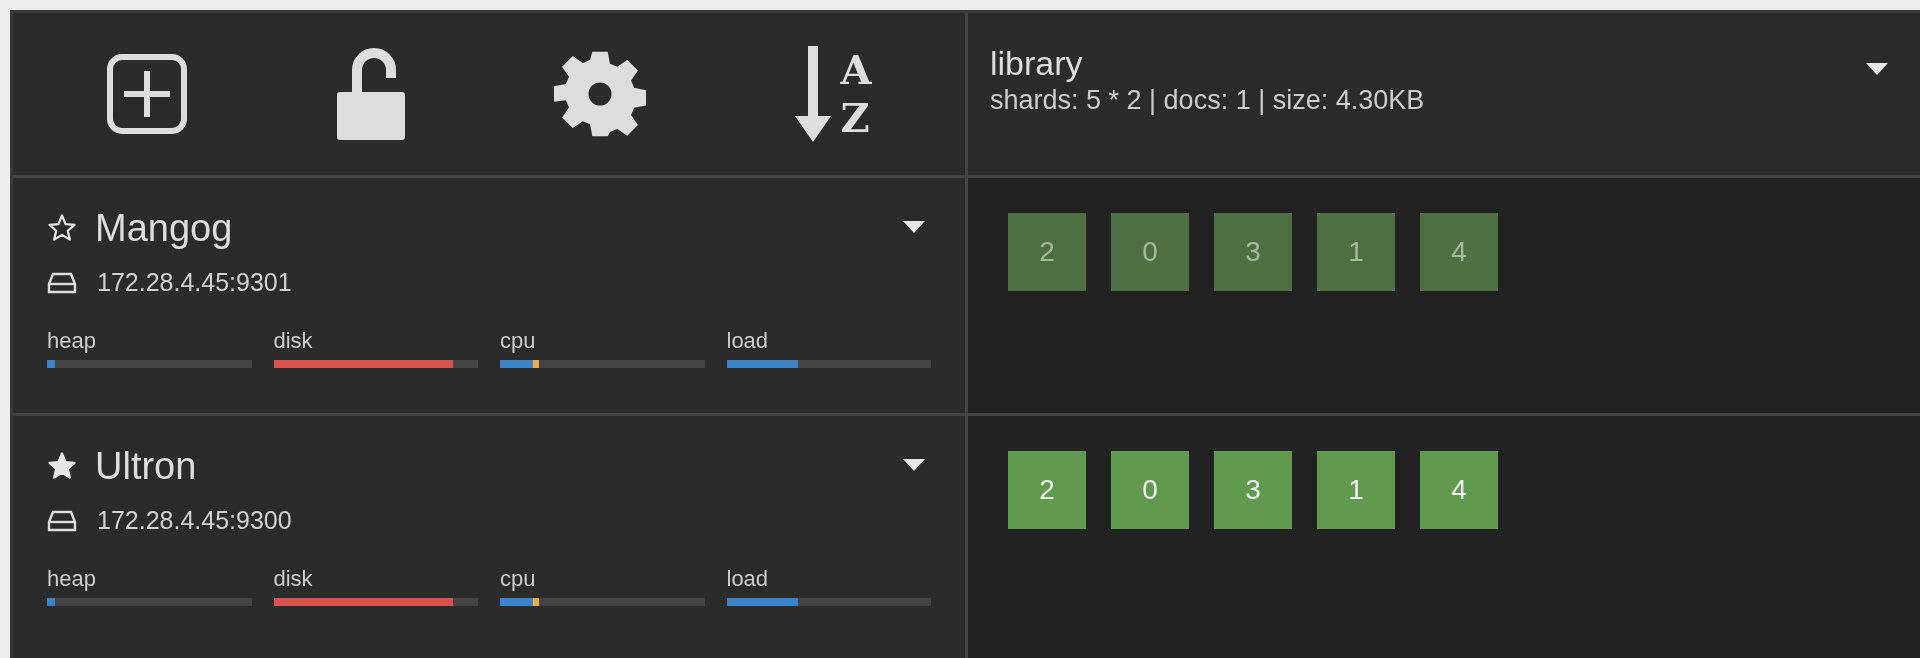 The height and width of the screenshot is (658, 1920). I want to click on unlocked-padlock-icon, so click(371, 94).